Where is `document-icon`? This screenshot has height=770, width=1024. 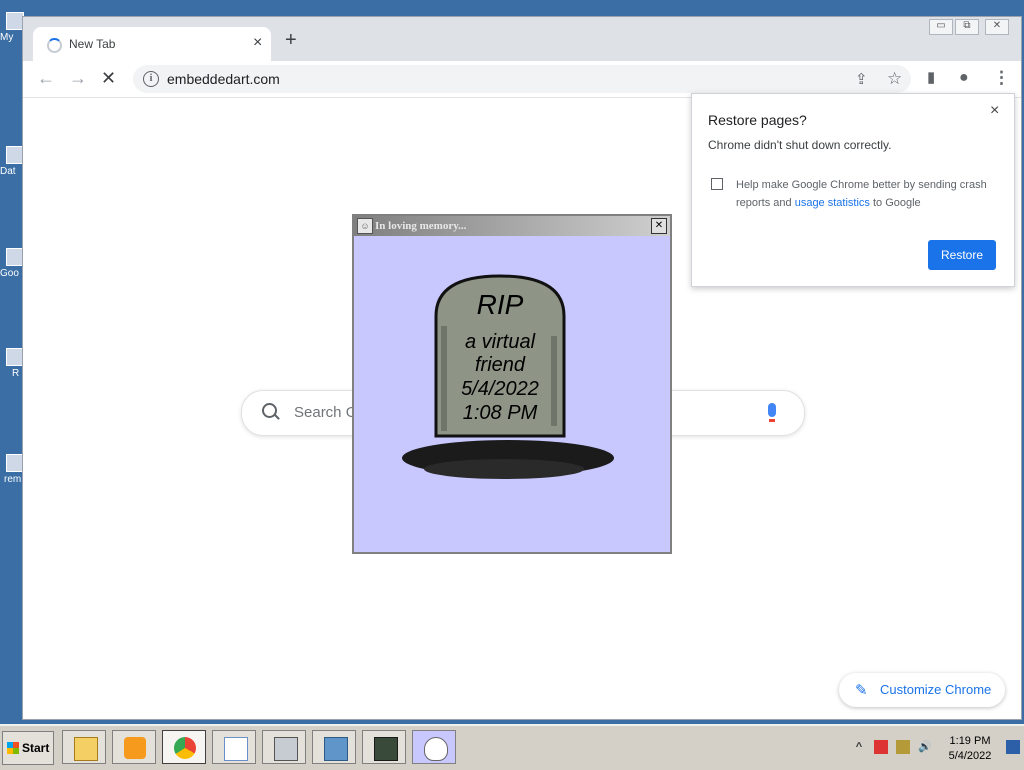 document-icon is located at coordinates (236, 749).